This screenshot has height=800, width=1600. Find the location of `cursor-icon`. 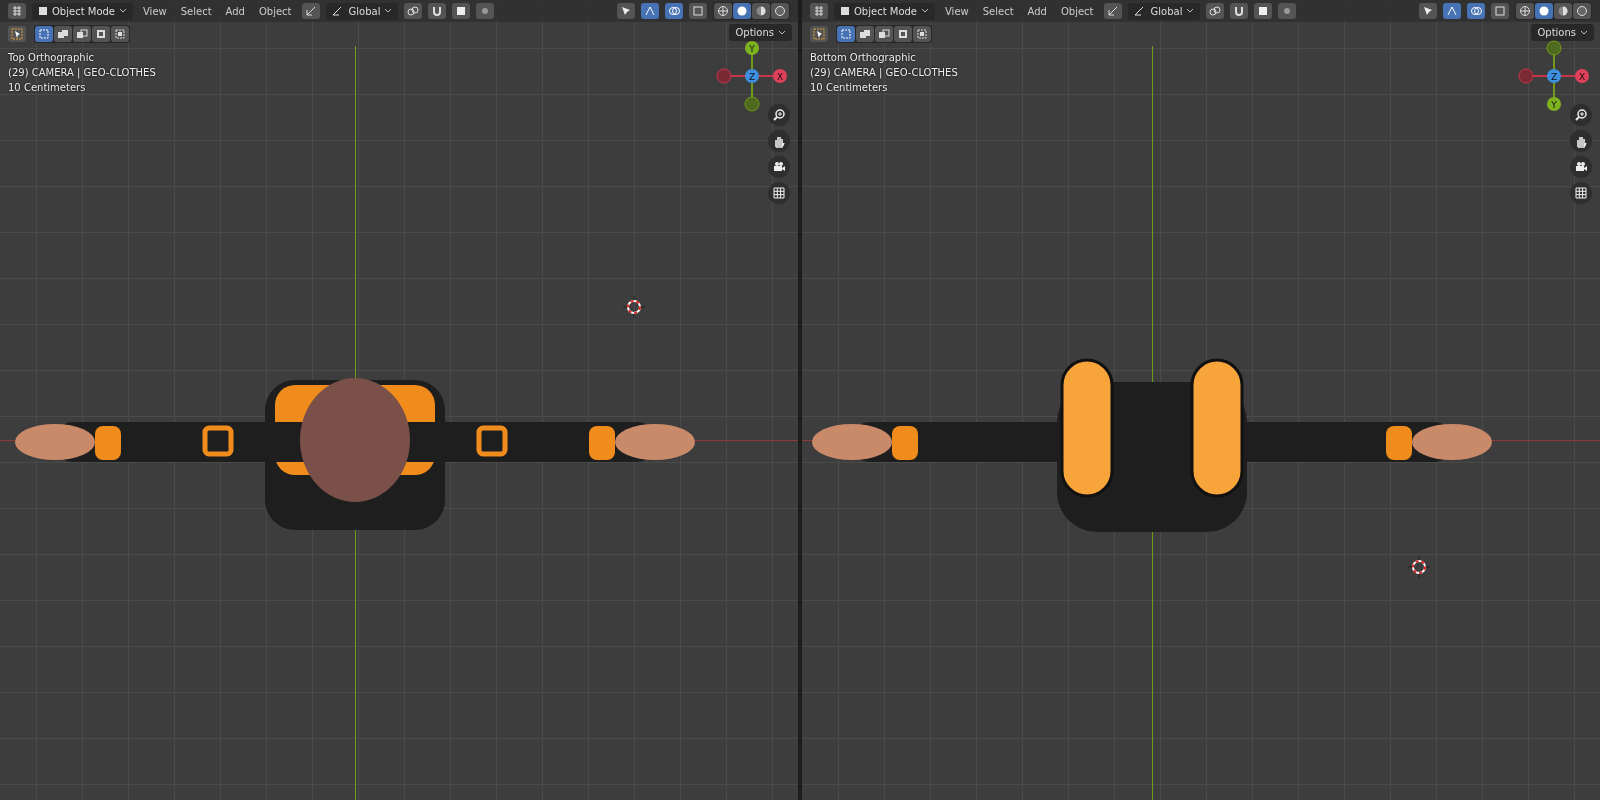

cursor-icon is located at coordinates (626, 11).